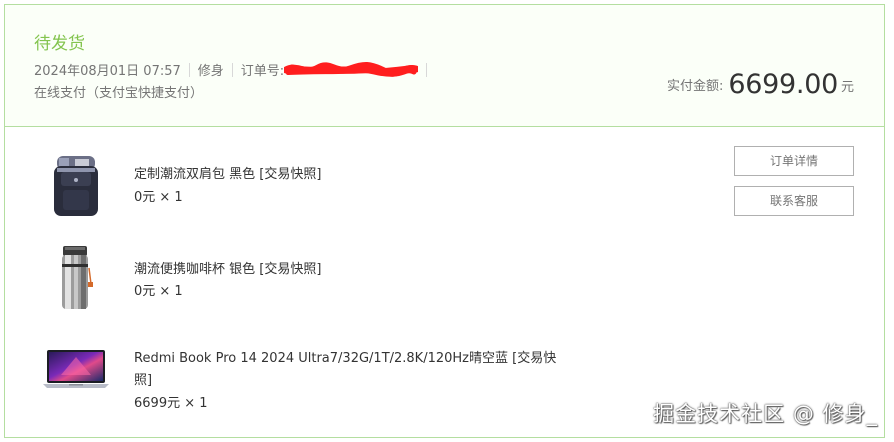 This screenshot has height=442, width=894. I want to click on item-name: 潮流便携咖啡杯 银色 [交易快照], so click(349, 270).